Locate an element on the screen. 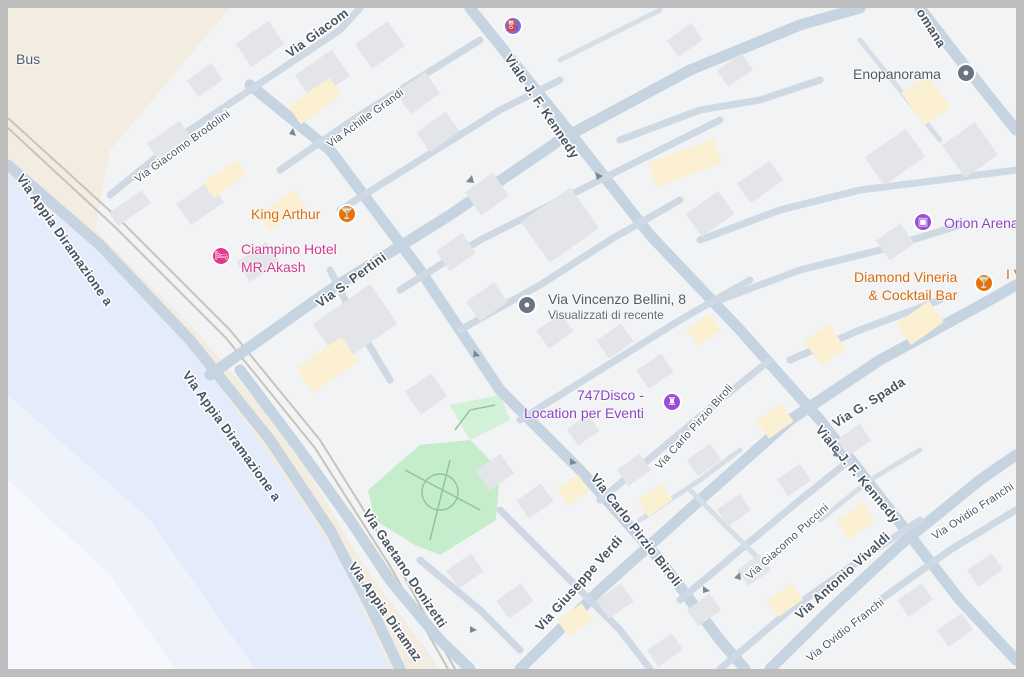  orion-arena-label: Orion Arena is located at coordinates (981, 223).